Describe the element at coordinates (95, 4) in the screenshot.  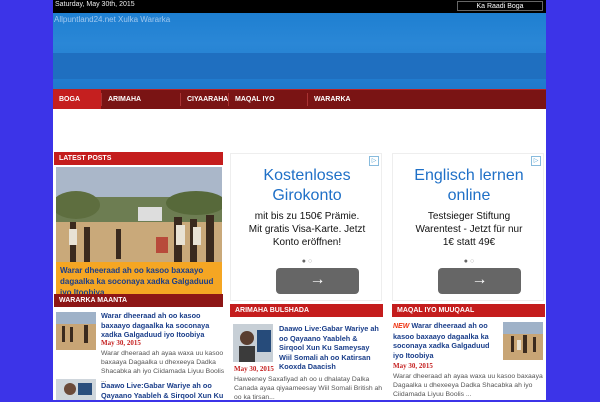
I see `current-date: Saturday, May 30th, 2015` at that location.